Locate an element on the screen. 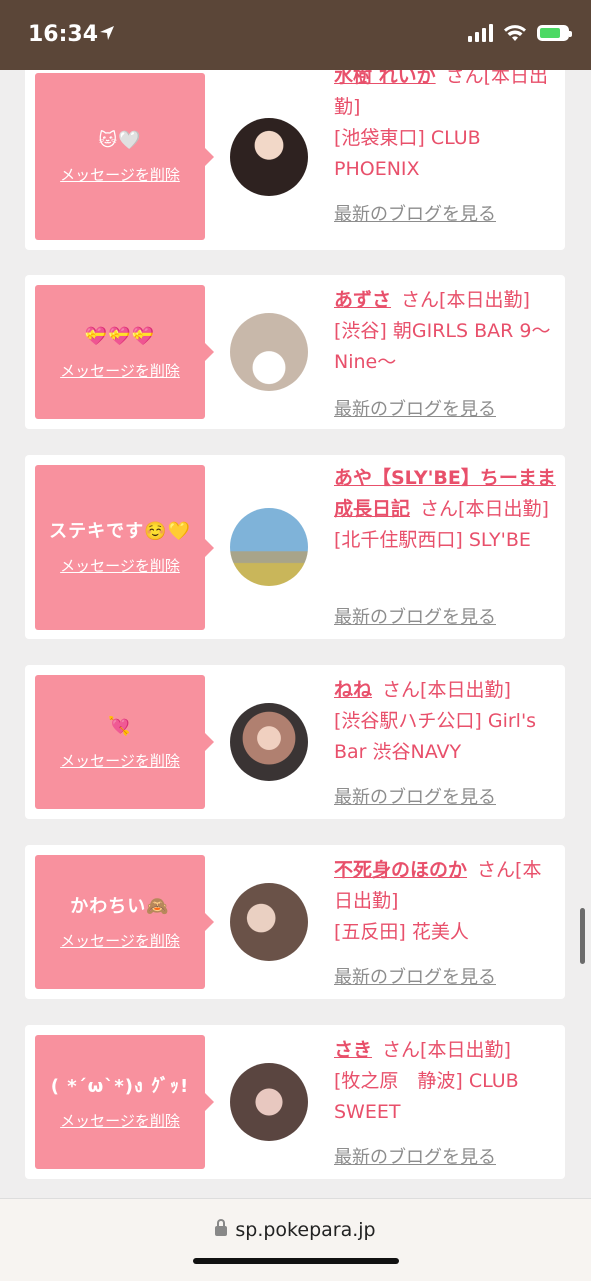 Image resolution: width=591 pixels, height=1281 pixels. status-bar: 16:34 is located at coordinates (295, 35).